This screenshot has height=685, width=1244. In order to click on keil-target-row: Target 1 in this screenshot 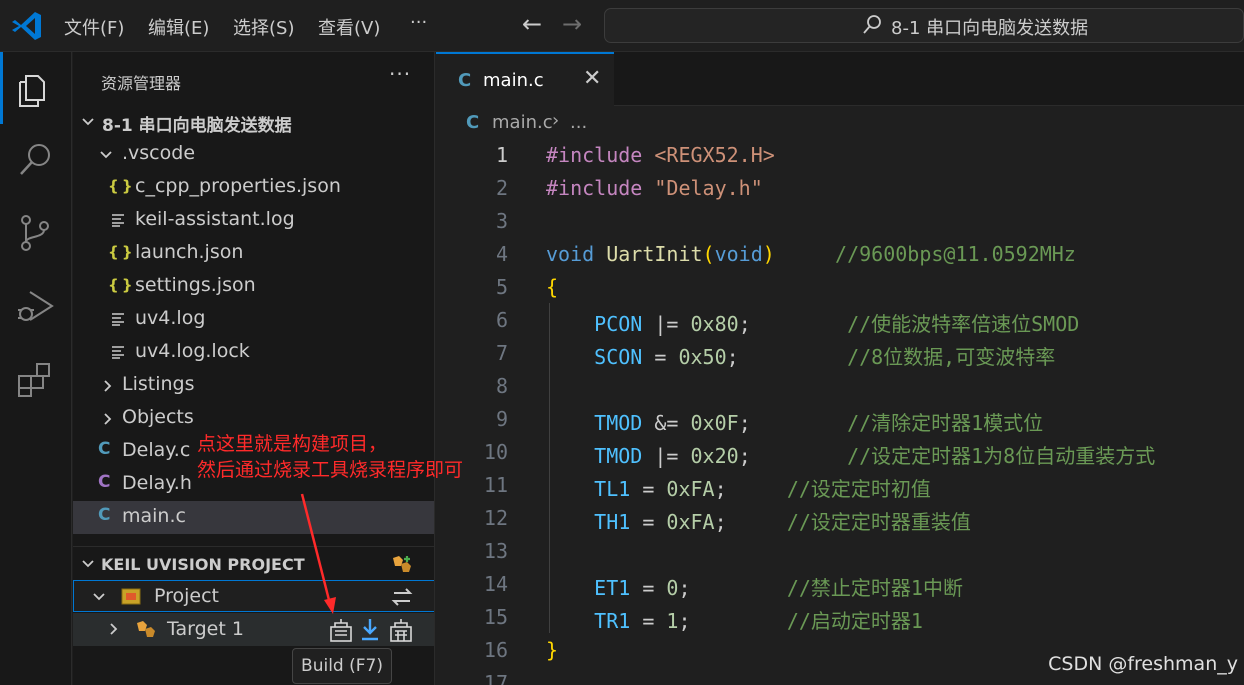, I will do `click(253, 629)`.